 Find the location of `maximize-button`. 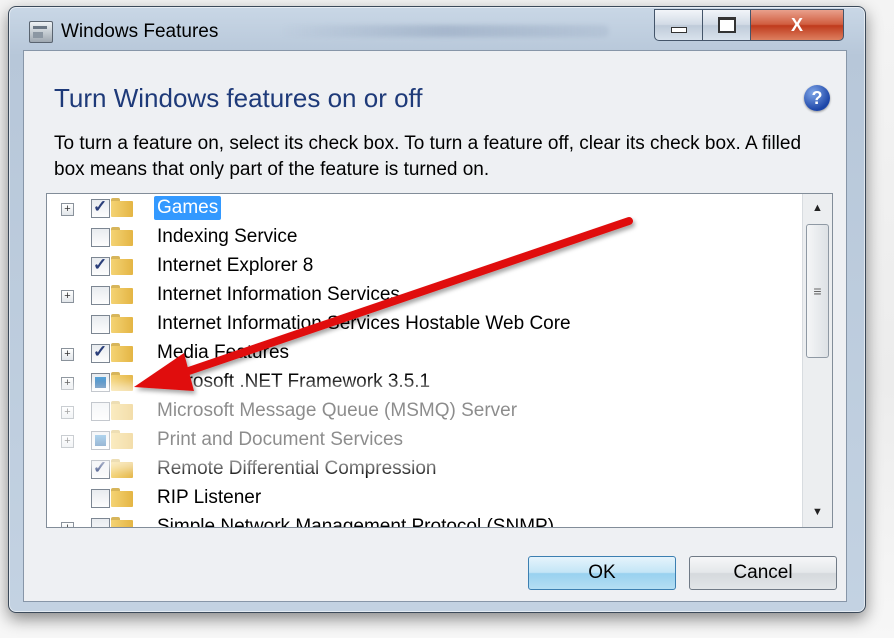

maximize-button is located at coordinates (727, 25).